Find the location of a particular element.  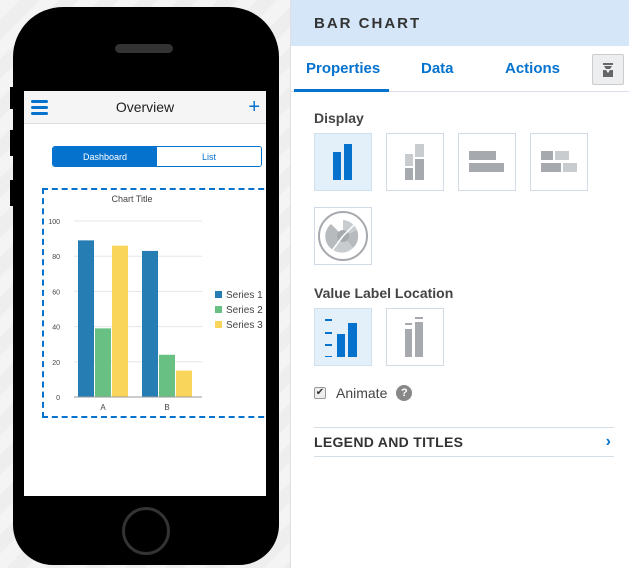

app-header: Overview + is located at coordinates (145, 107).